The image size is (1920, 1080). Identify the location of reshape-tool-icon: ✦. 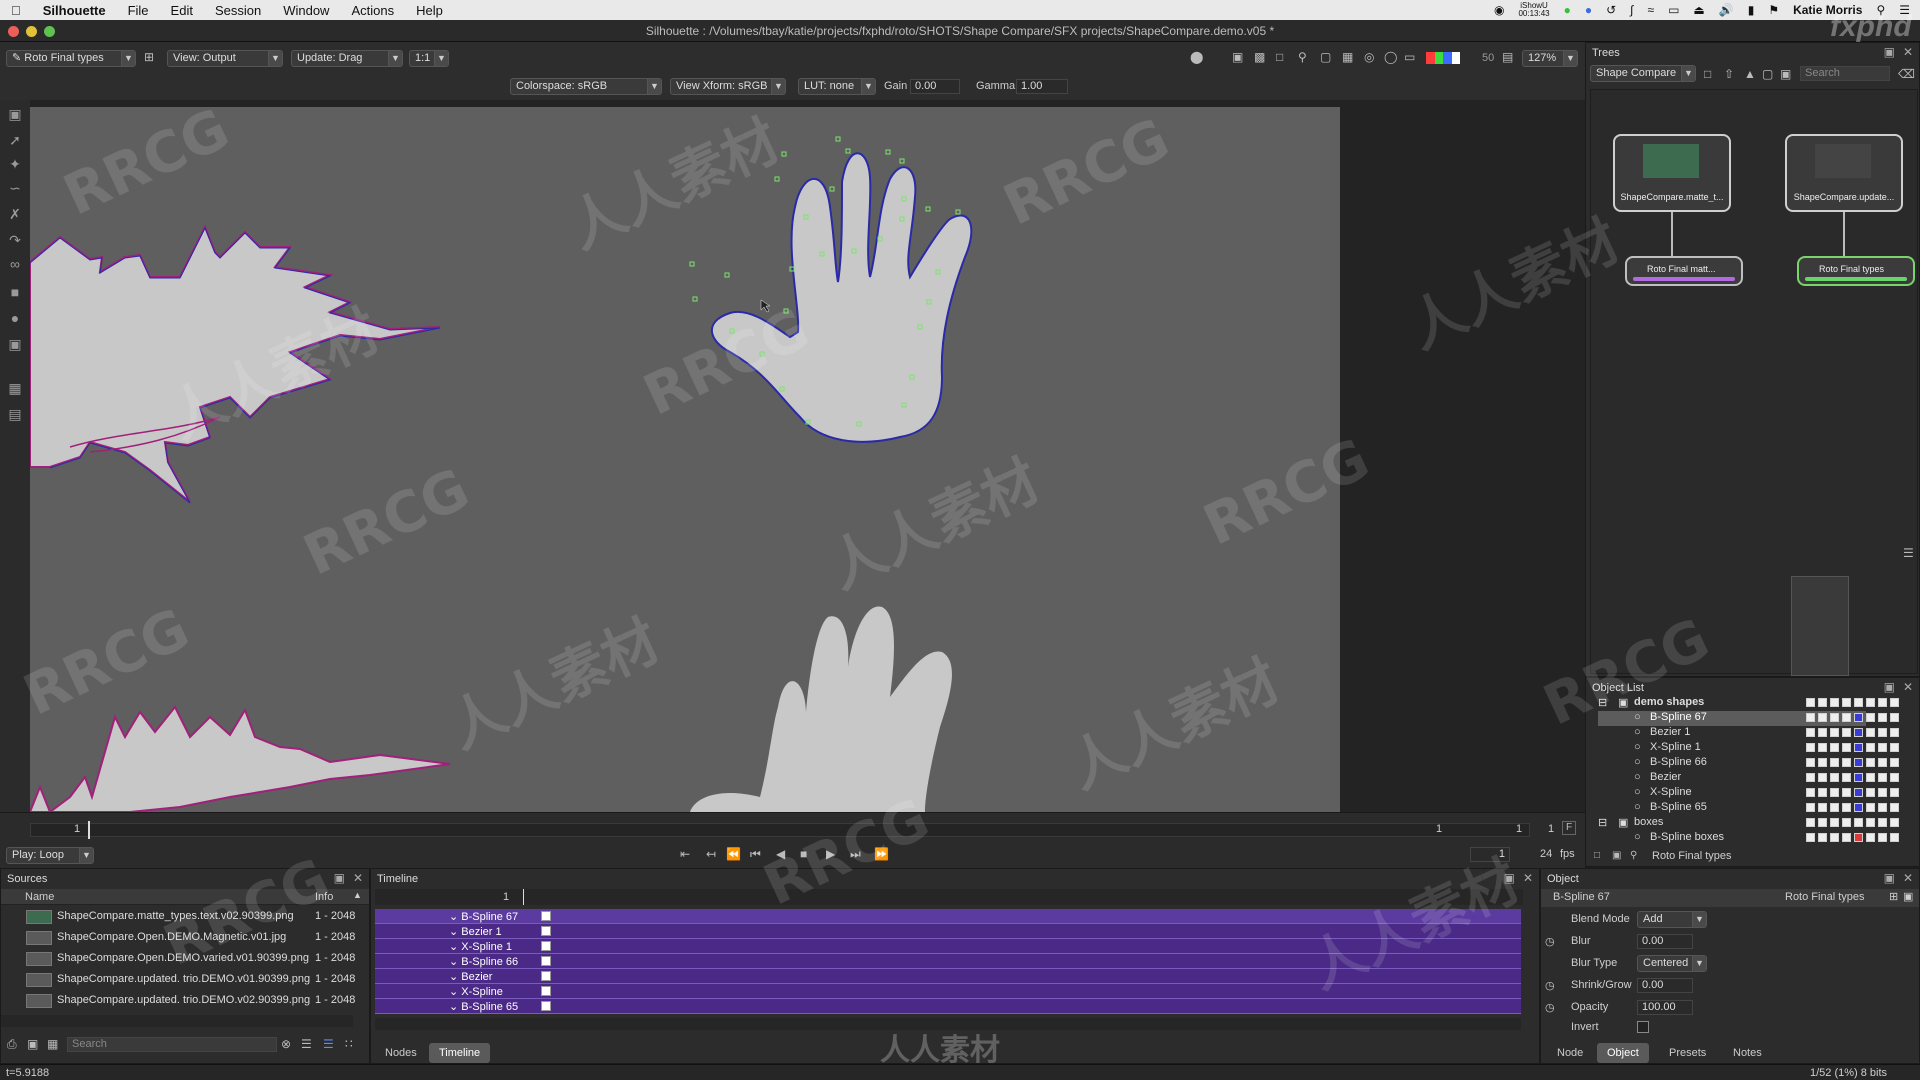
(15, 164).